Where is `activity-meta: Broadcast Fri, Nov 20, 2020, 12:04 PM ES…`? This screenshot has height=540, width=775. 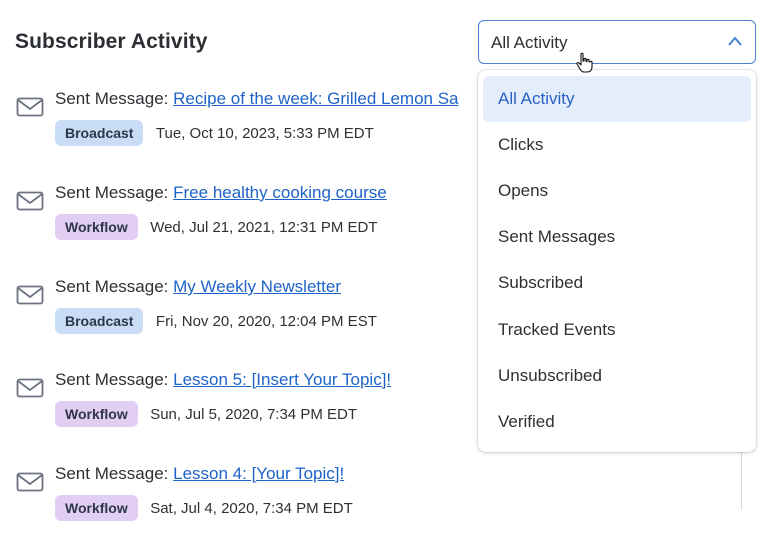 activity-meta: Broadcast Fri, Nov 20, 2020, 12:04 PM ES… is located at coordinates (216, 322).